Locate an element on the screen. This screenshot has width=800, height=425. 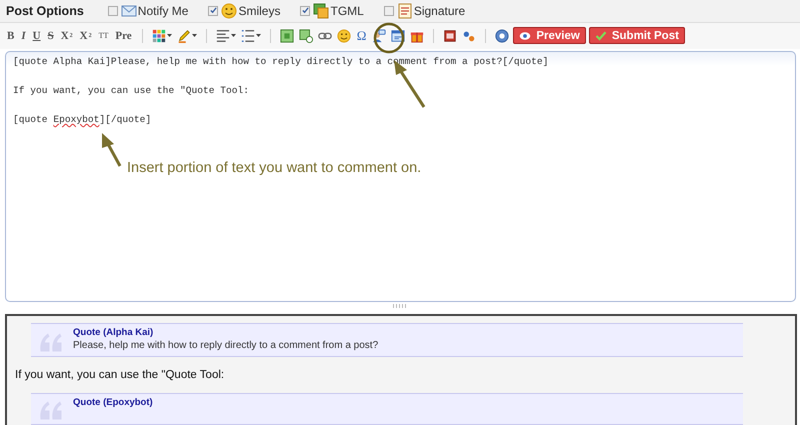
paragraph: If you want, you can use the "Quote Tool: is located at coordinates (120, 375).